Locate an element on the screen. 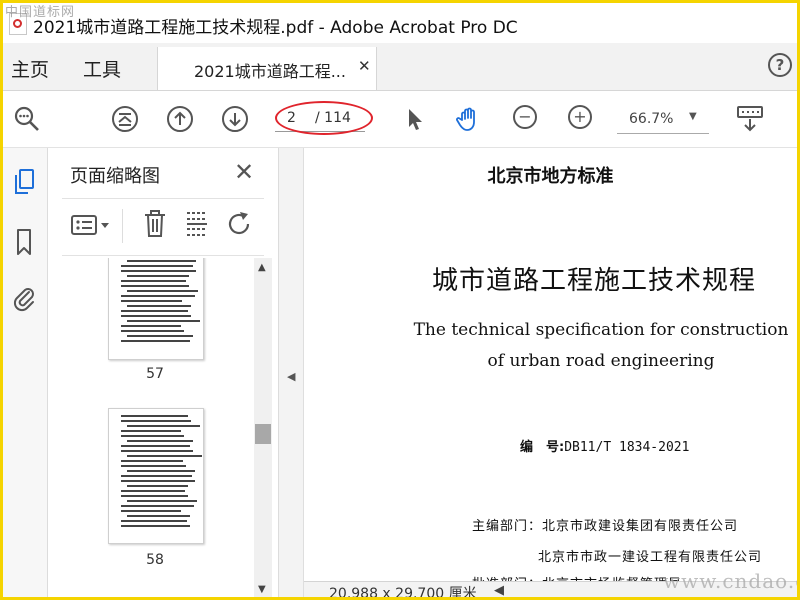  doc-code: 编 号:DB11/T 1834-2021 is located at coordinates (604, 445).